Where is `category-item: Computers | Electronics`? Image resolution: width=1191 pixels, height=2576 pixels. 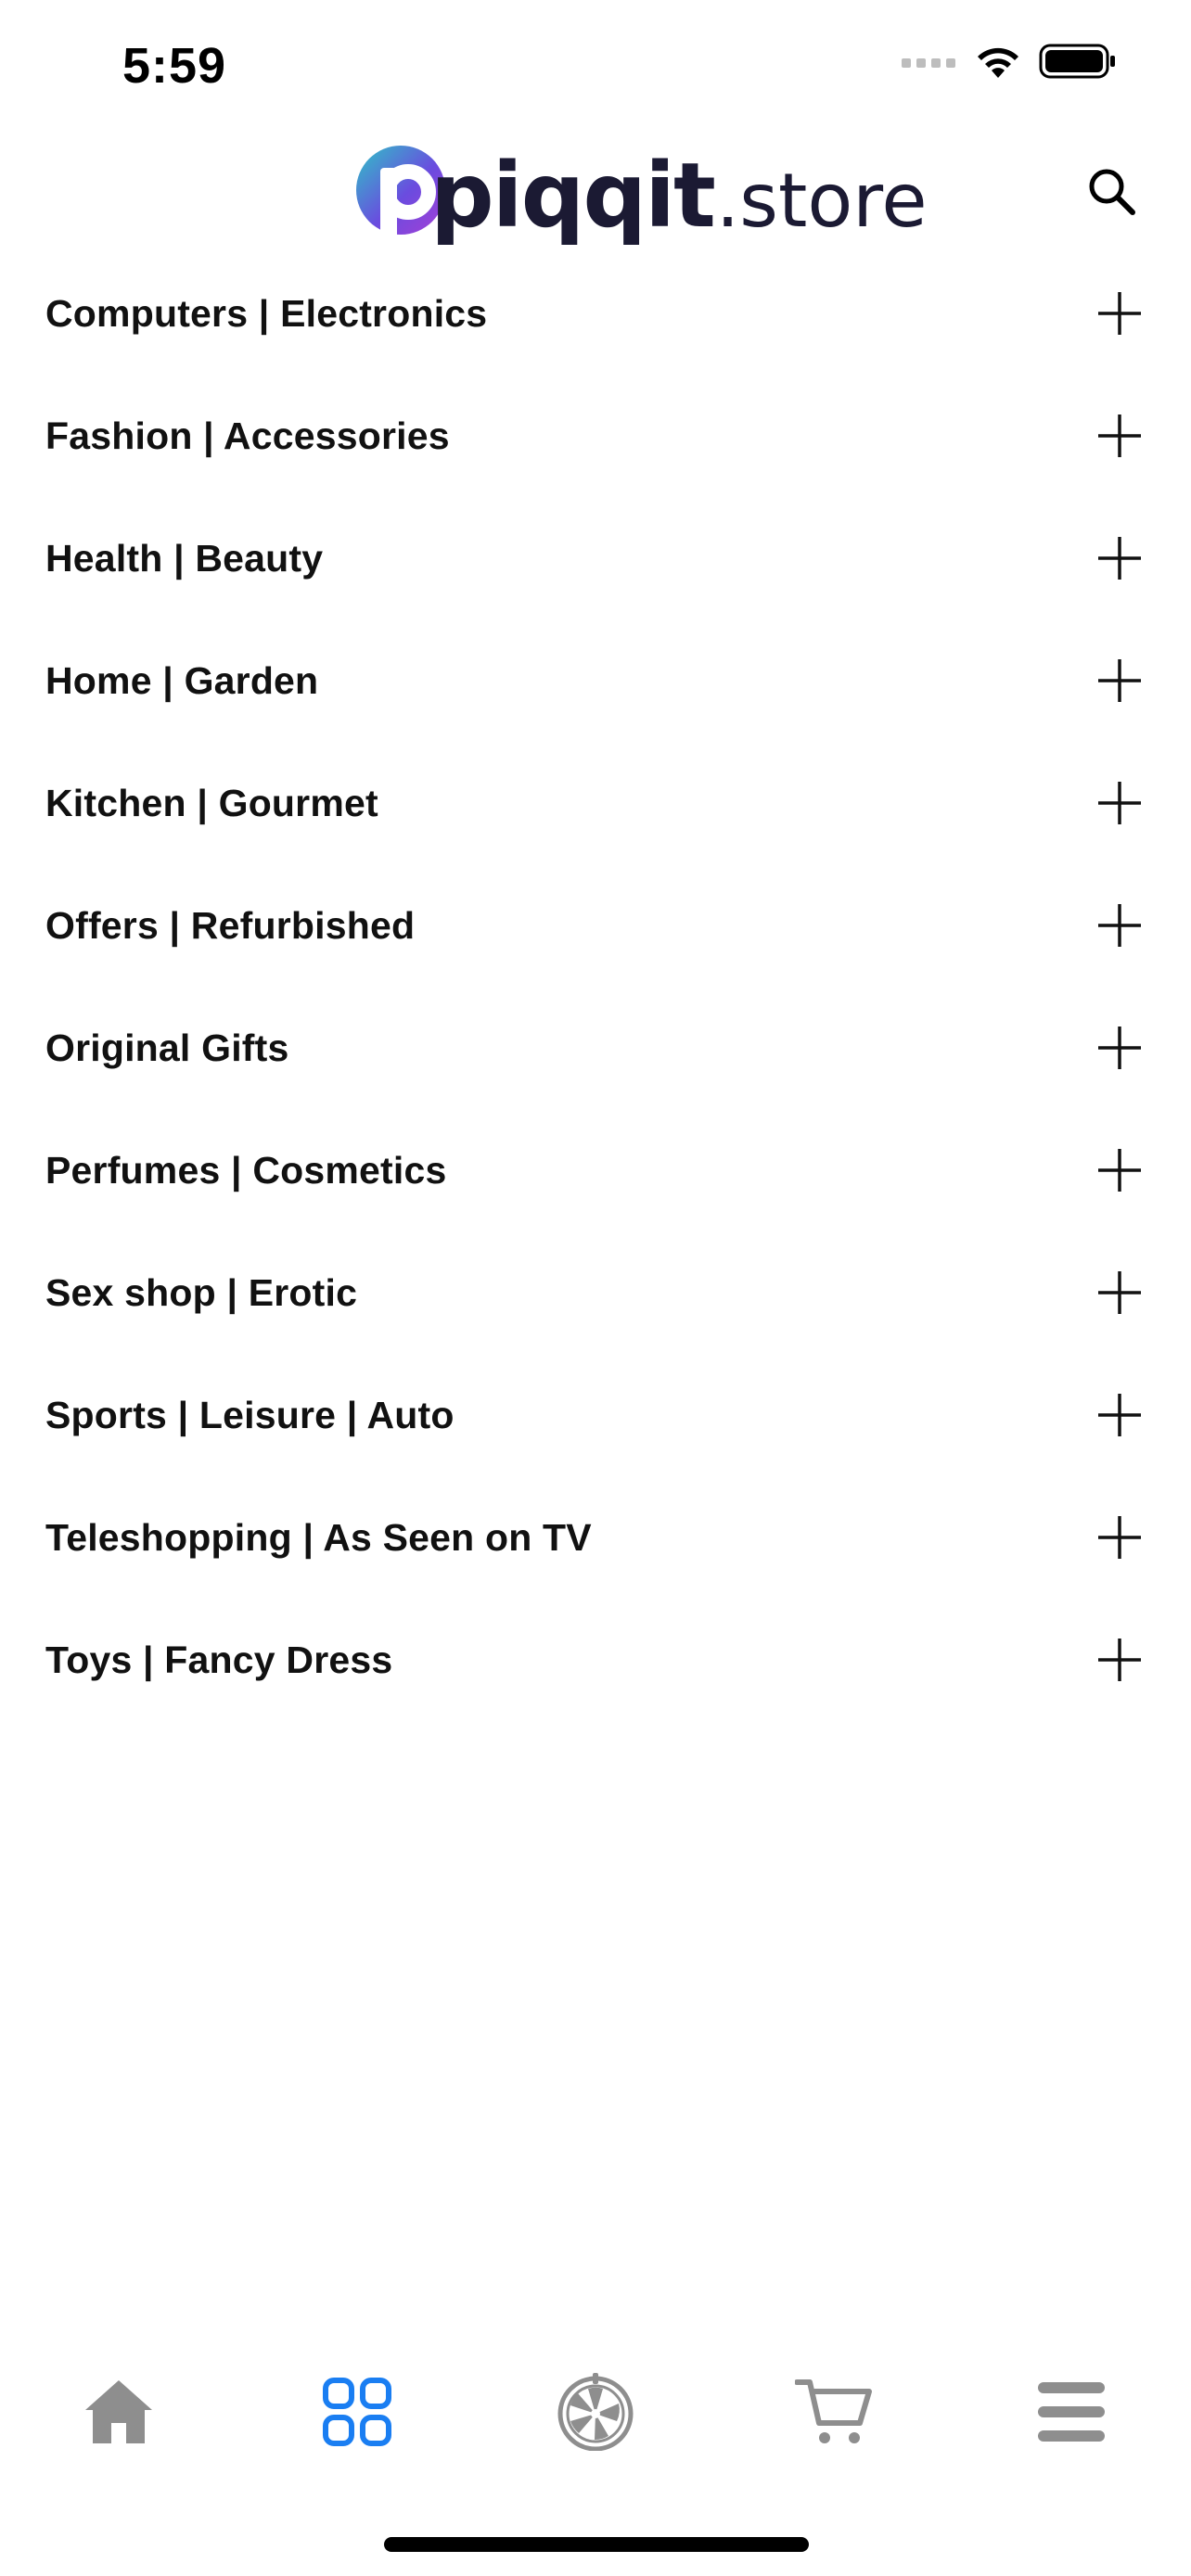
category-item: Computers | Electronics is located at coordinates (595, 313).